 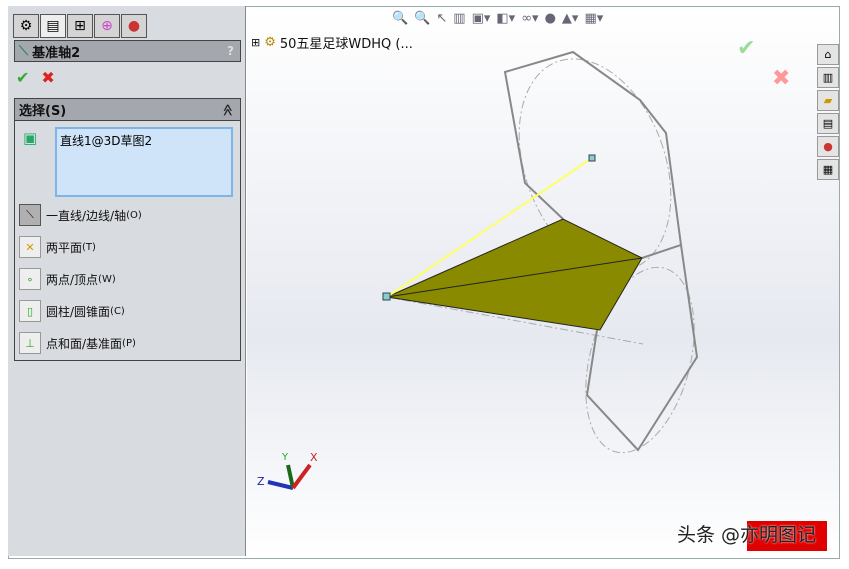 I want to click on folder-icon: ▰, so click(x=828, y=100).